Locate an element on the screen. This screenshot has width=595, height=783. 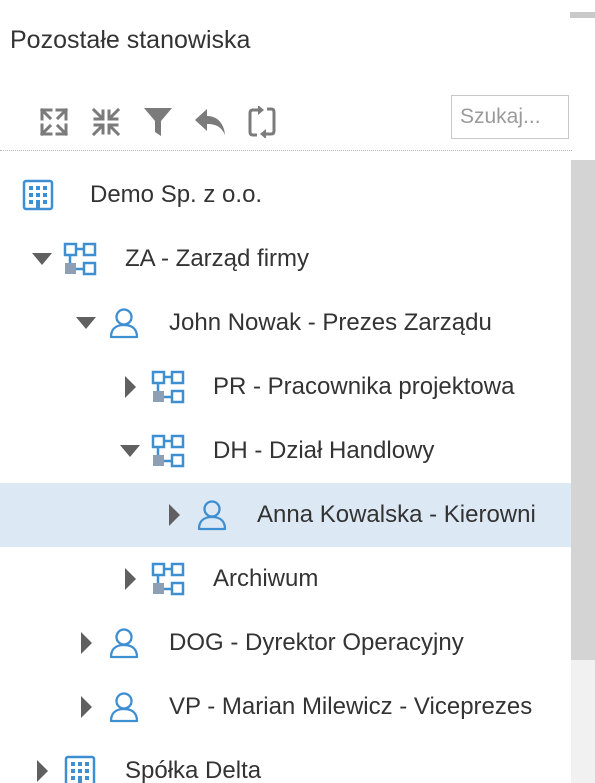
tree-node-label: PR - Pracownika projektowa is located at coordinates (363, 387).